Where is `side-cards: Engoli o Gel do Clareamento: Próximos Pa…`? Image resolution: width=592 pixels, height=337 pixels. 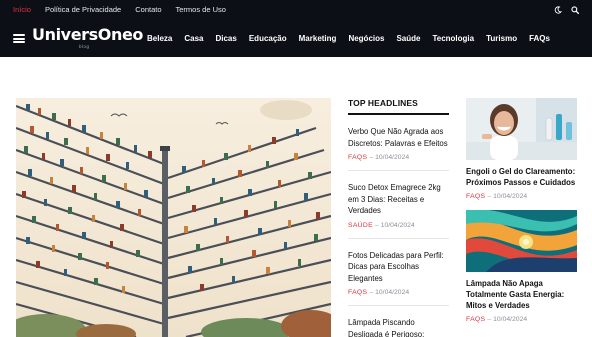 side-cards: Engoli o Gel do Clareamento: Próximos Pa… is located at coordinates (521, 210).